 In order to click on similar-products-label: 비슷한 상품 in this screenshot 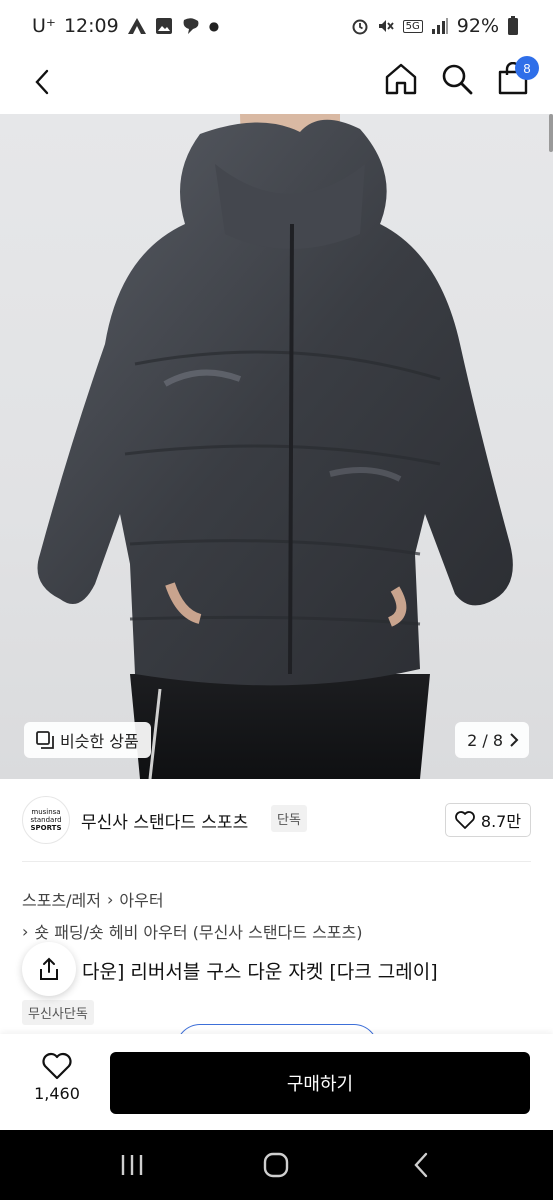, I will do `click(99, 741)`.